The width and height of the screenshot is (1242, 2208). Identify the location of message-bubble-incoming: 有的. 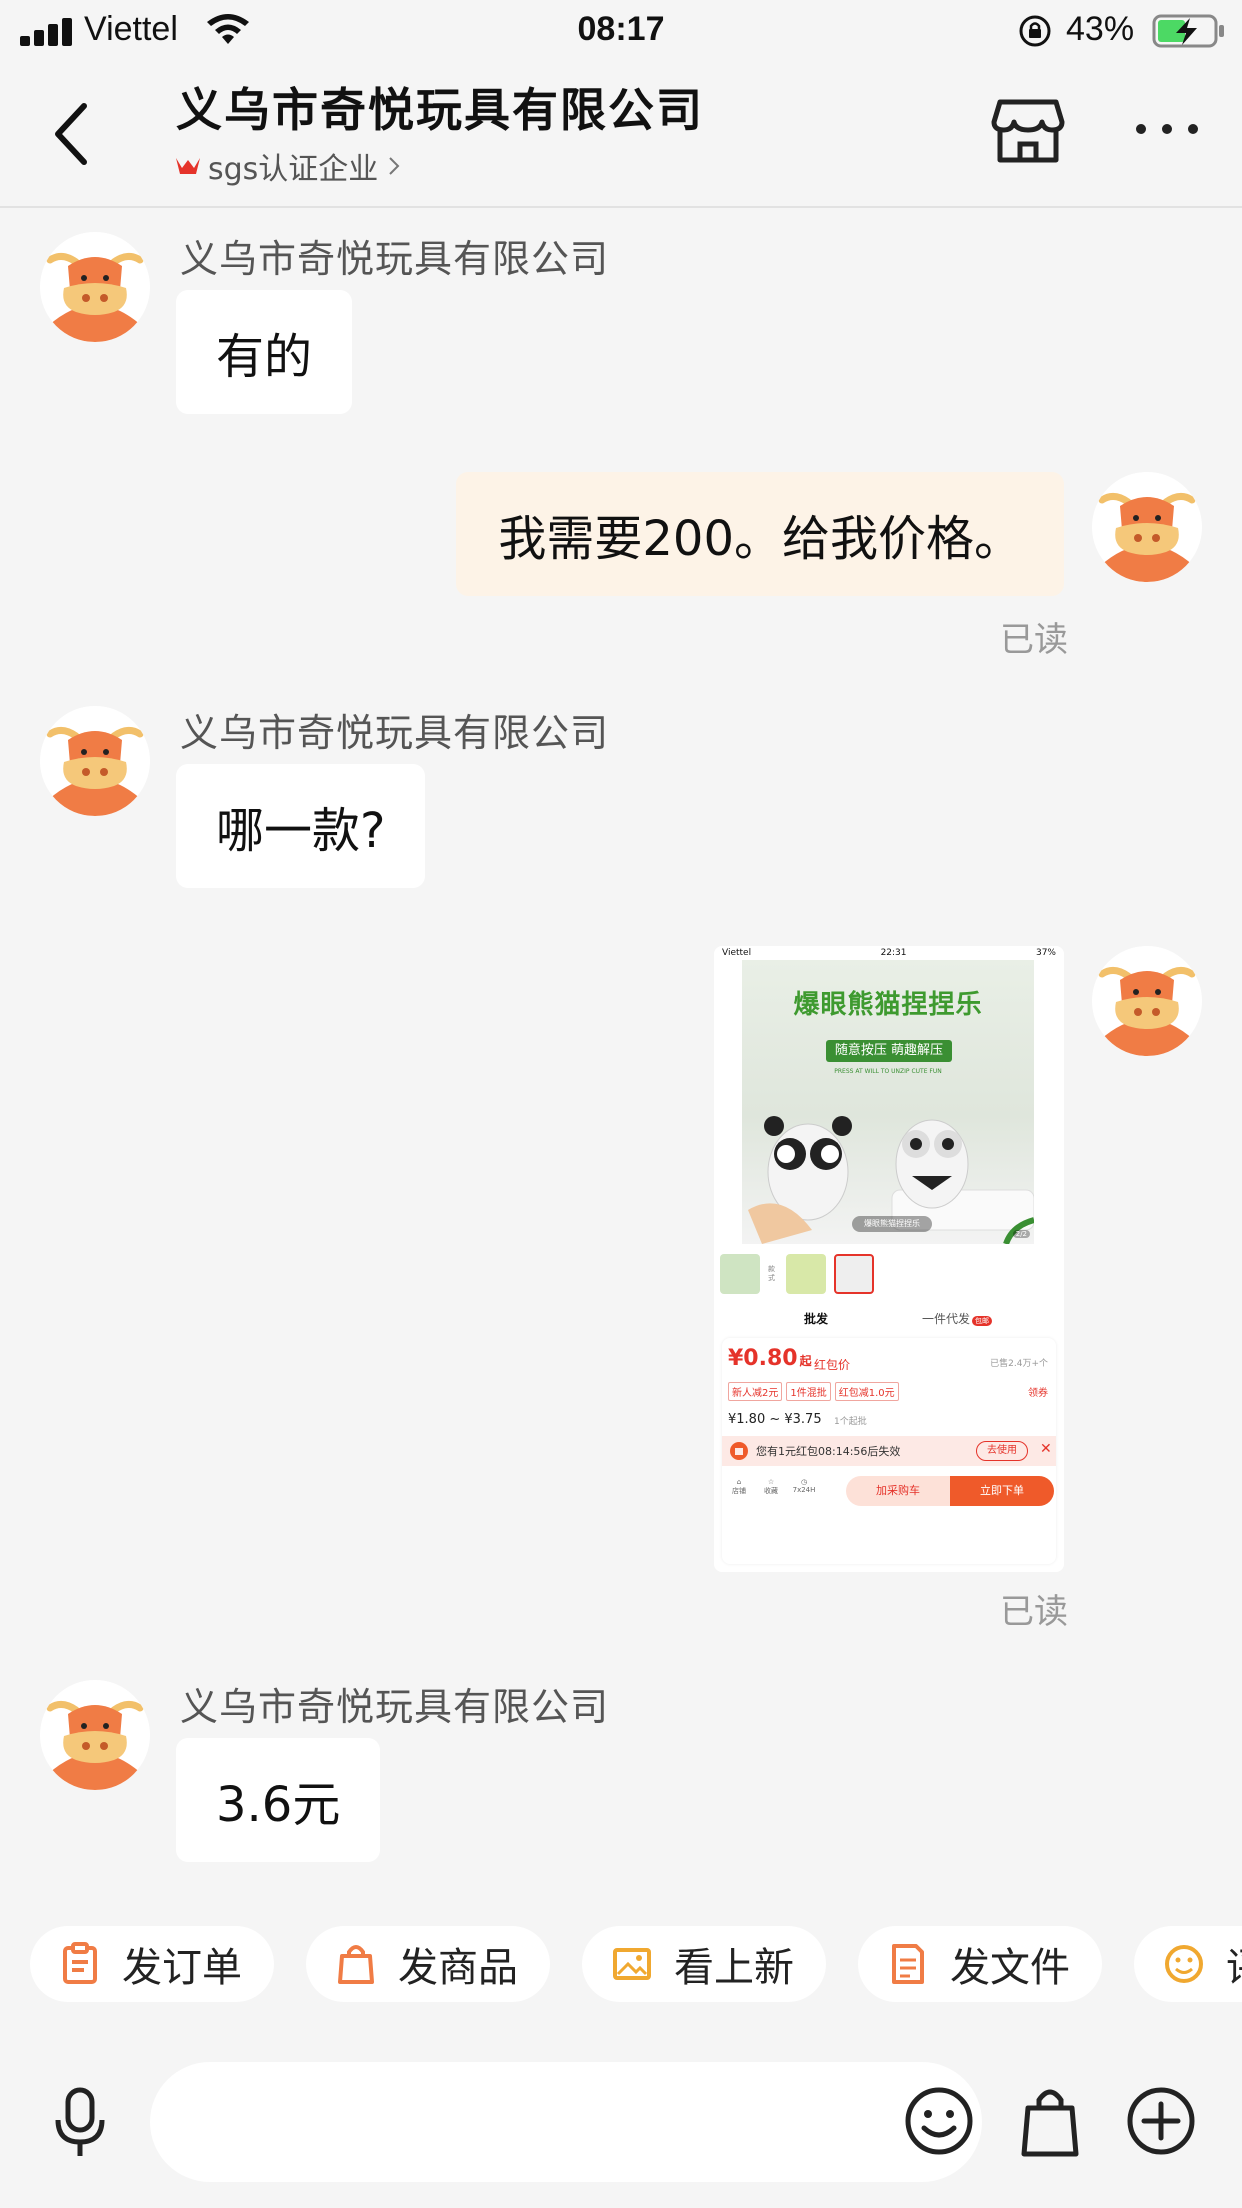
(264, 352).